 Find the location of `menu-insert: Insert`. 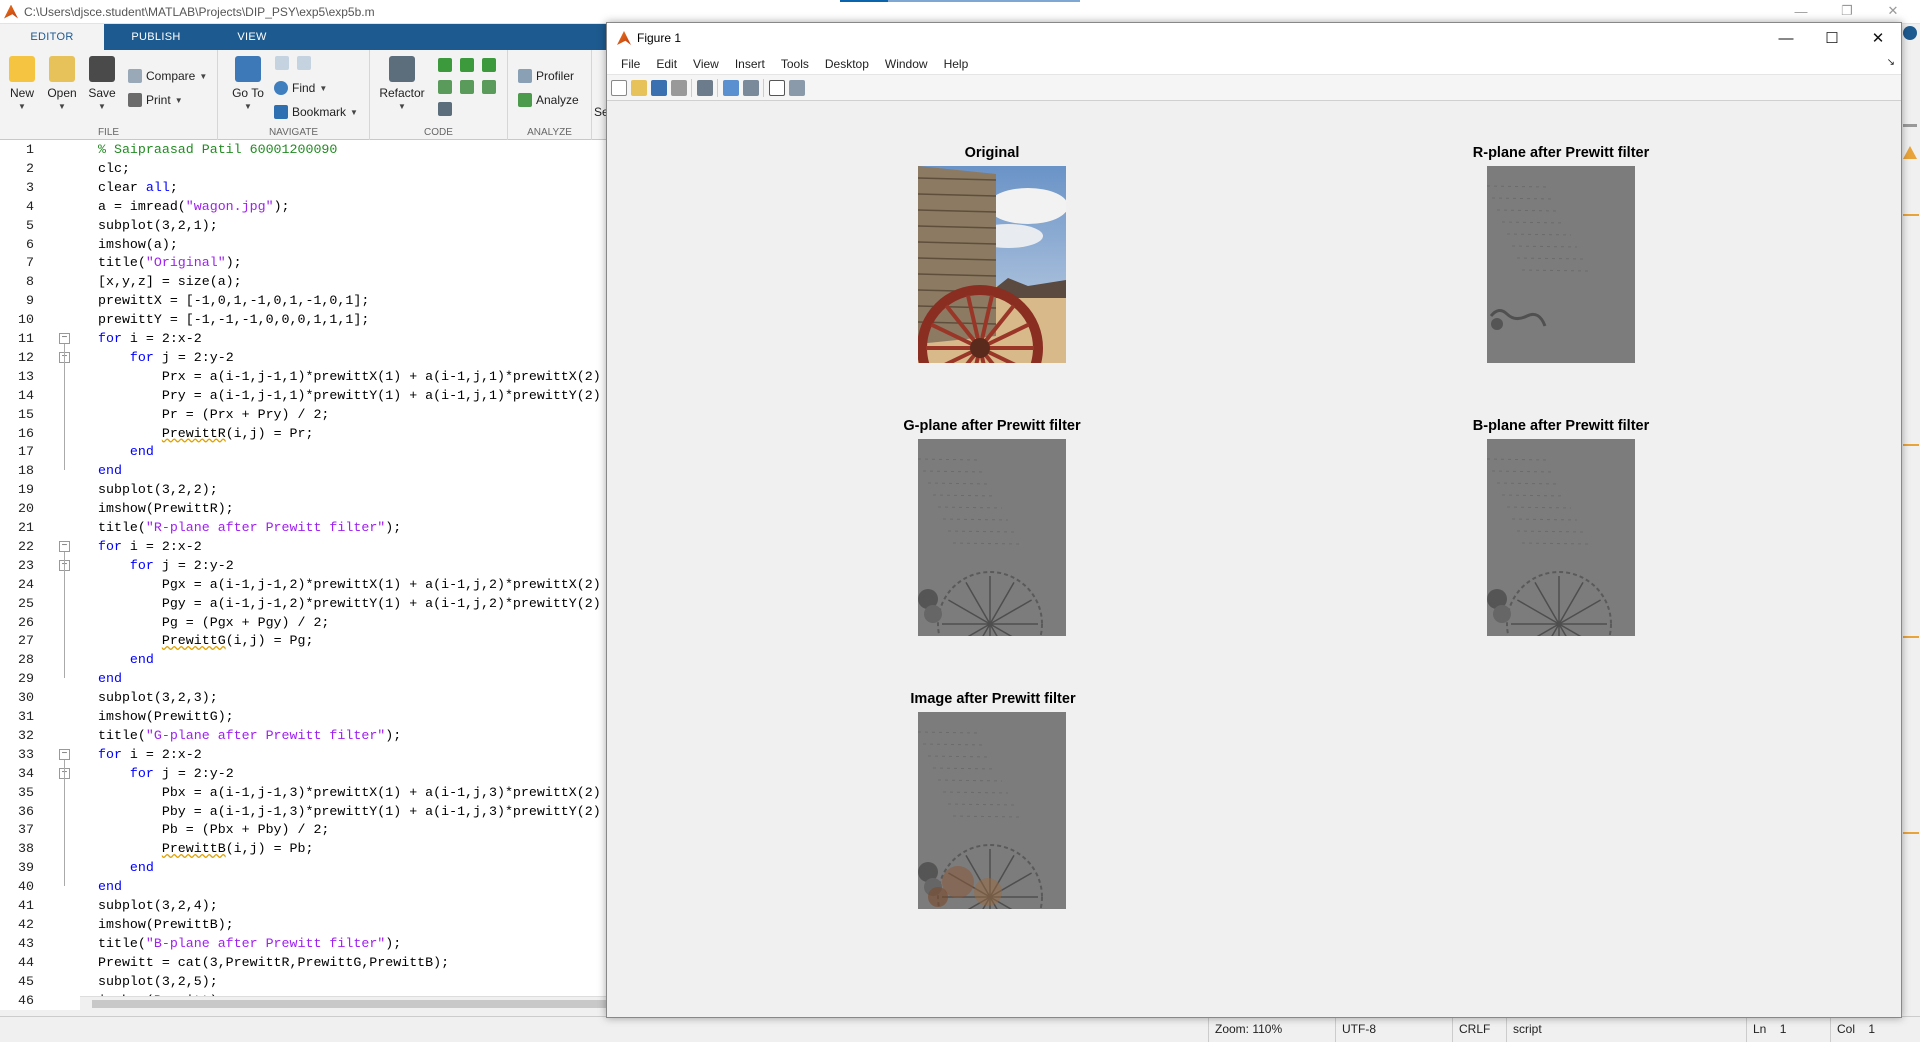

menu-insert: Insert is located at coordinates (750, 64).